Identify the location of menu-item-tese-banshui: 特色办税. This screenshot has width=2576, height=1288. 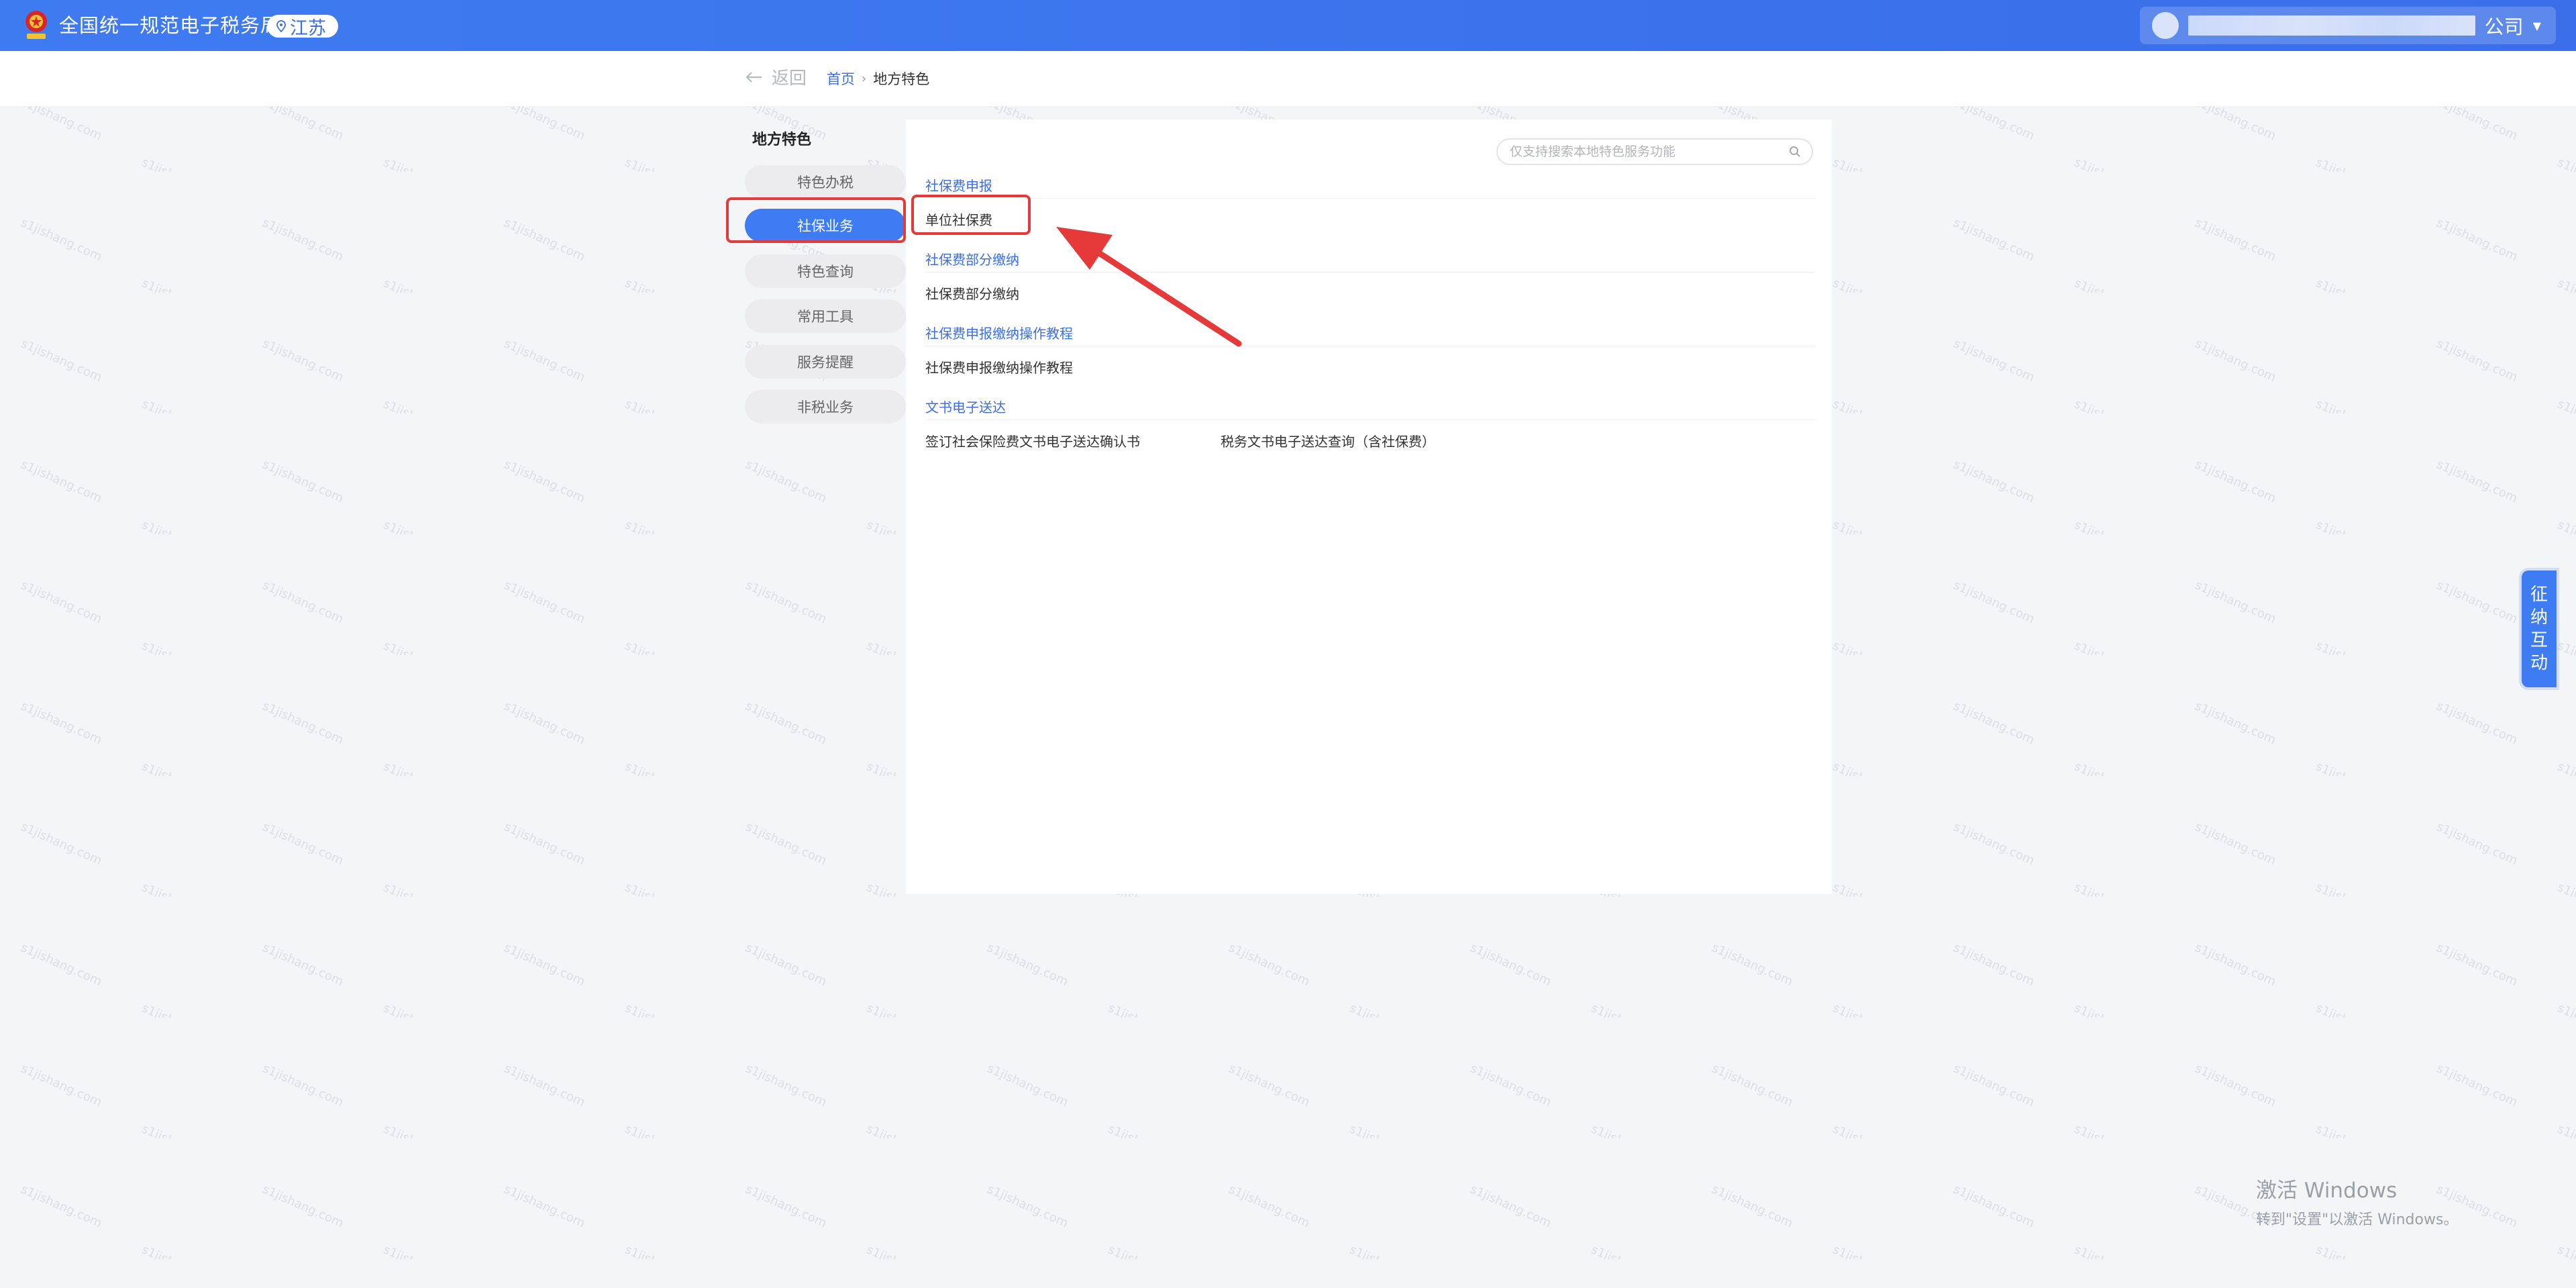
(825, 182).